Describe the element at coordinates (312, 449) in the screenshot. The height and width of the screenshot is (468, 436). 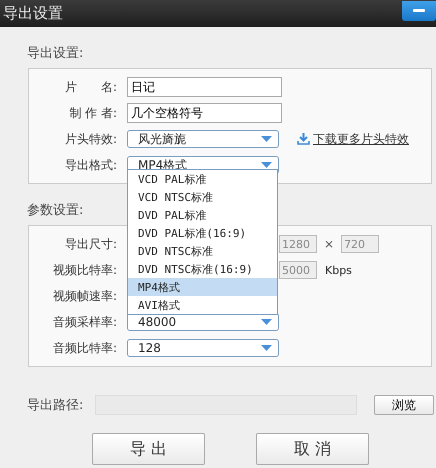
I see `cancel-button: 取 消` at that location.